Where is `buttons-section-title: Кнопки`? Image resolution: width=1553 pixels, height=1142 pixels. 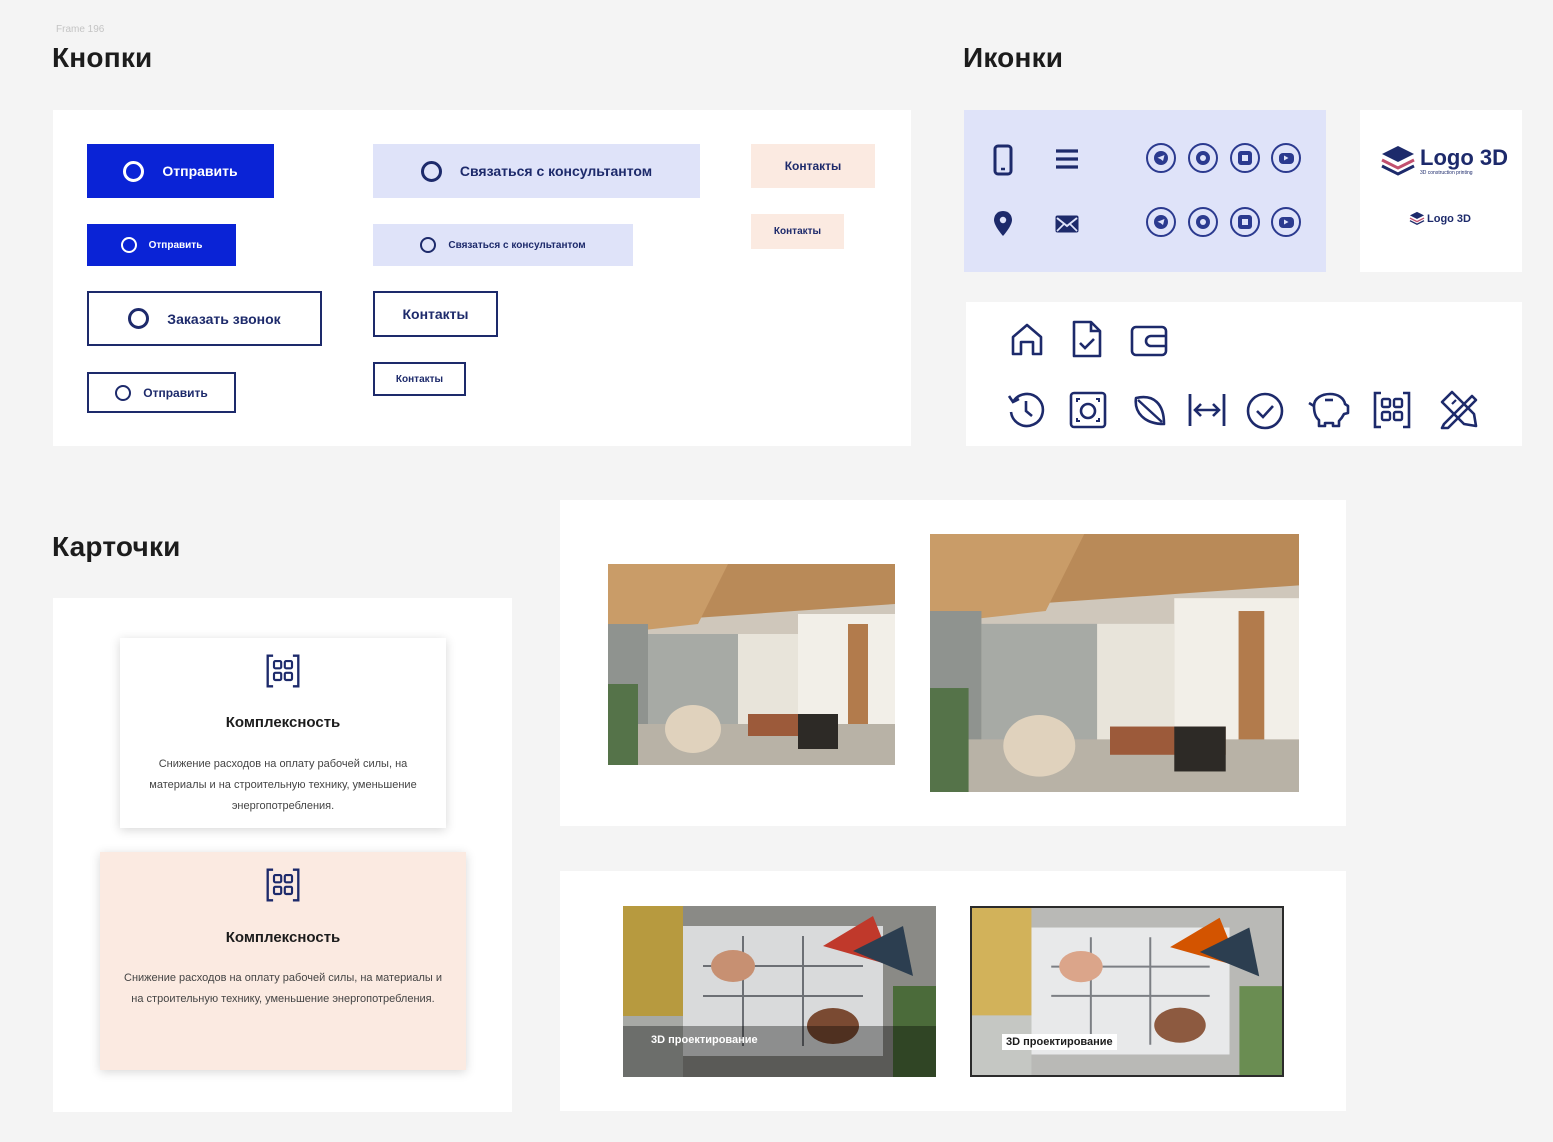
buttons-section-title: Кнопки is located at coordinates (102, 57).